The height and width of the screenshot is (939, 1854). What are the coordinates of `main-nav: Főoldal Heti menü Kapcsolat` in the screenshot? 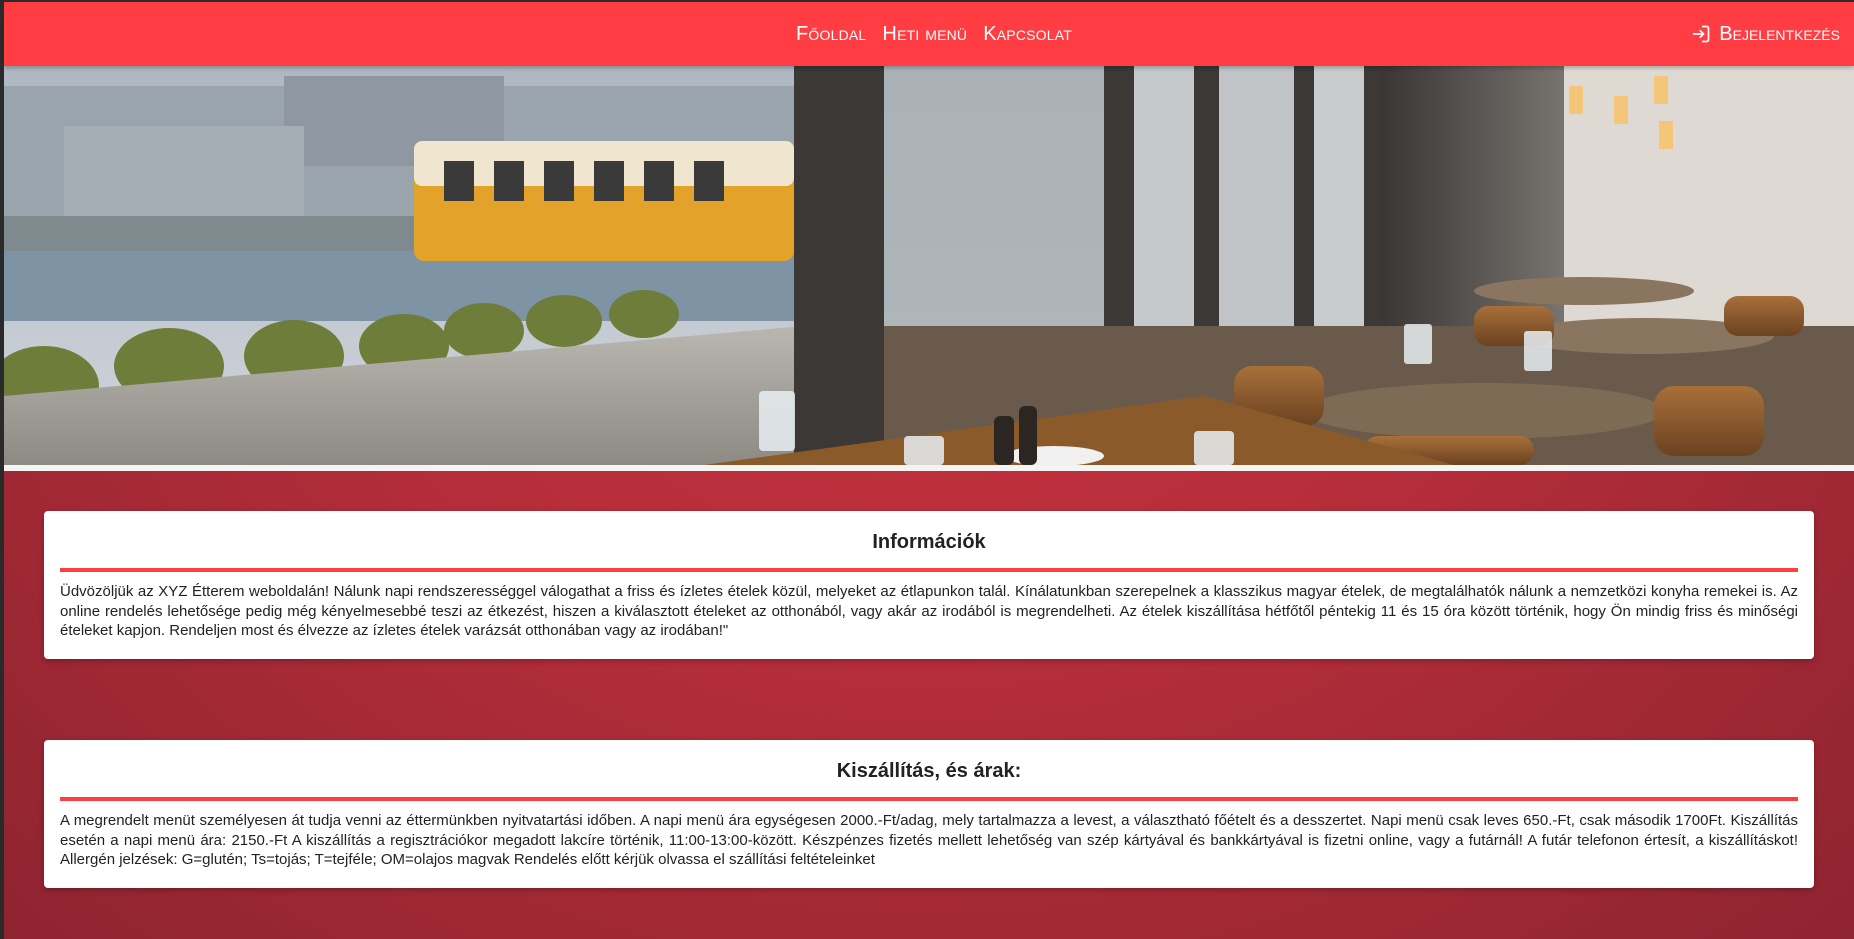 It's located at (934, 34).